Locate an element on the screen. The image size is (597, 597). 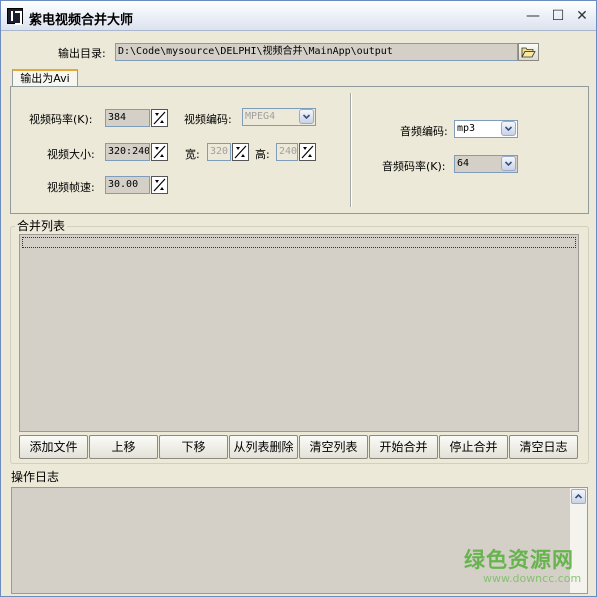
video-bitrate-spin is located at coordinates (159, 118).